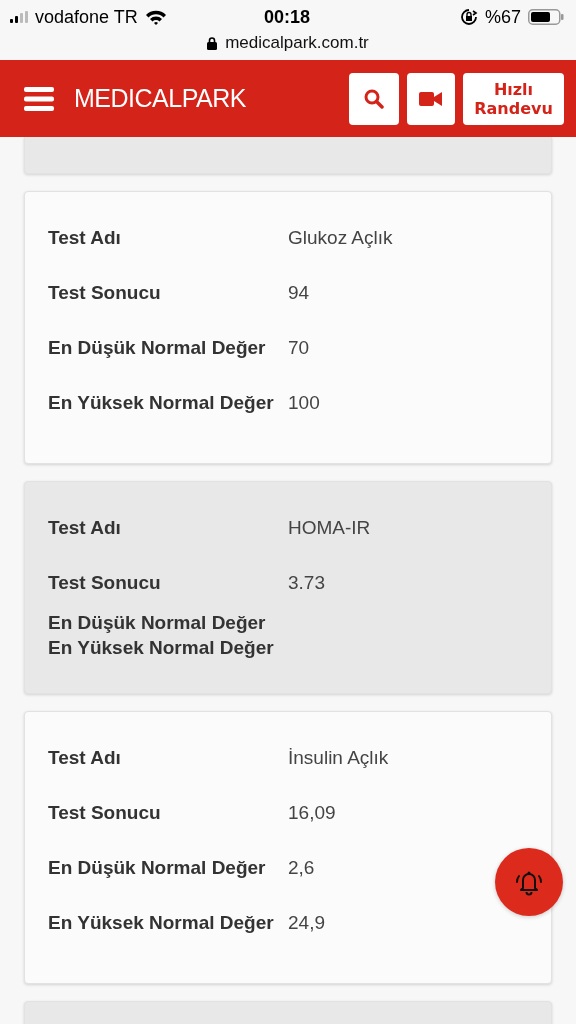 Image resolution: width=576 pixels, height=1024 pixels. I want to click on battery-icon, so click(546, 17).